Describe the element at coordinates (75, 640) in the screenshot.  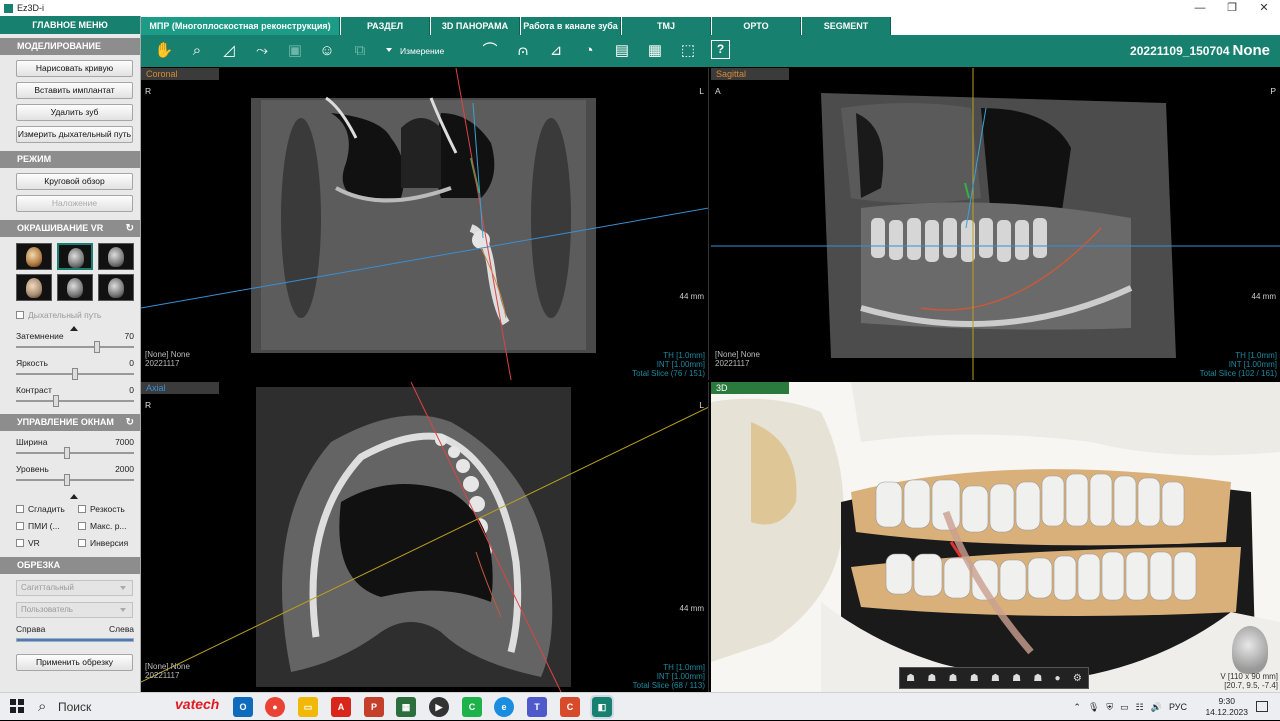
I see `crop-range-slider` at that location.